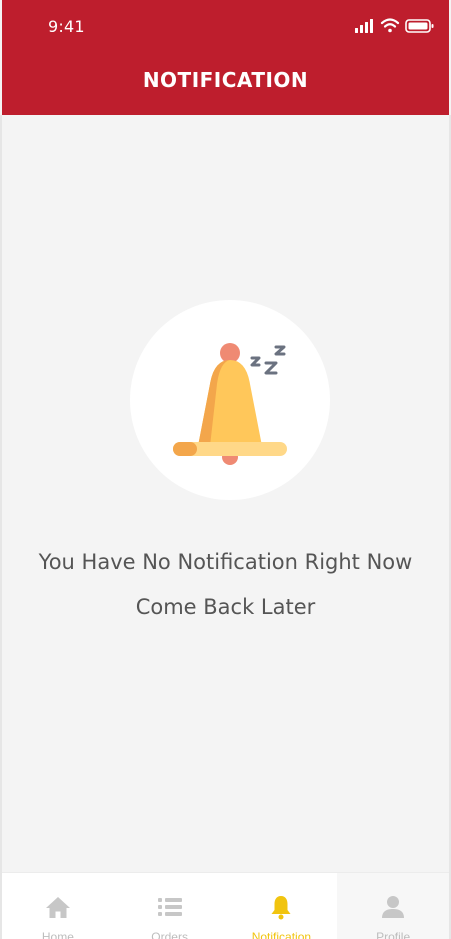 This screenshot has width=451, height=939. Describe the element at coordinates (225, 80) in the screenshot. I see `page-title: NOTIFICATION` at that location.